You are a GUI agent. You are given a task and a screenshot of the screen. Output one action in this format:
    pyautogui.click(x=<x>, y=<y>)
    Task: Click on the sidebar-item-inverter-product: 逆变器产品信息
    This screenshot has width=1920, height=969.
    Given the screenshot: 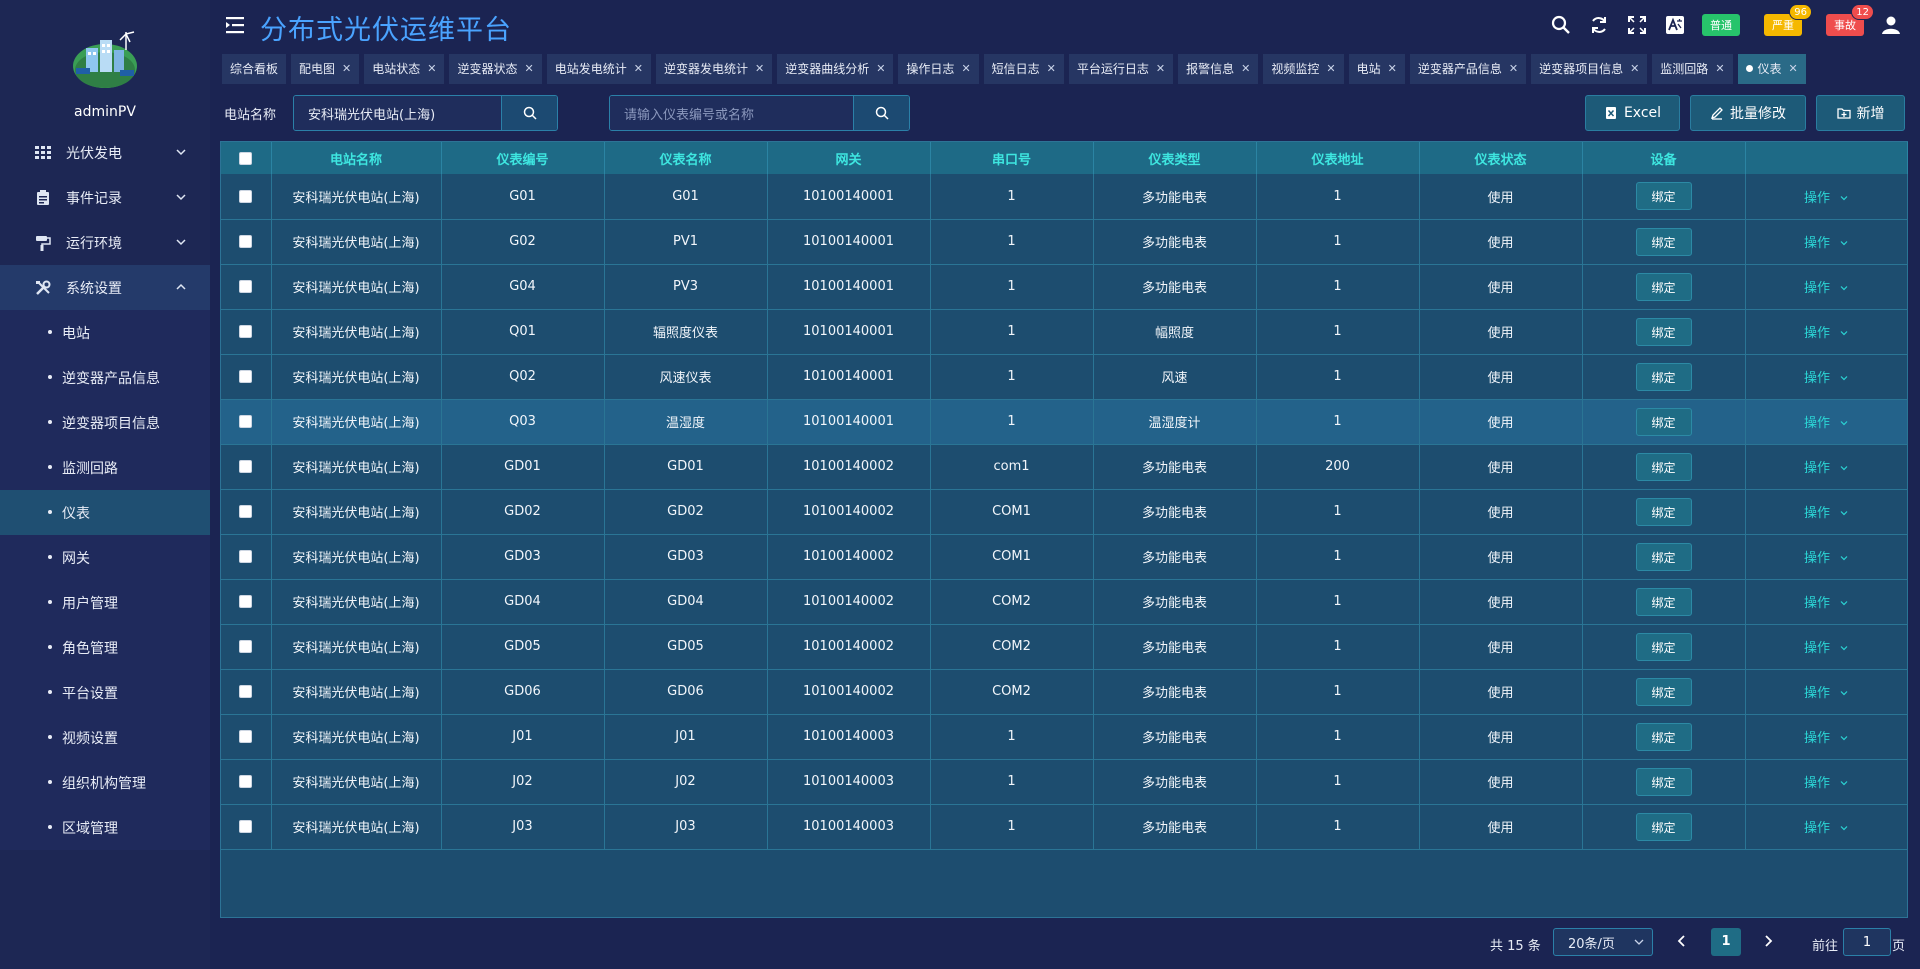 What is the action you would take?
    pyautogui.click(x=105, y=377)
    